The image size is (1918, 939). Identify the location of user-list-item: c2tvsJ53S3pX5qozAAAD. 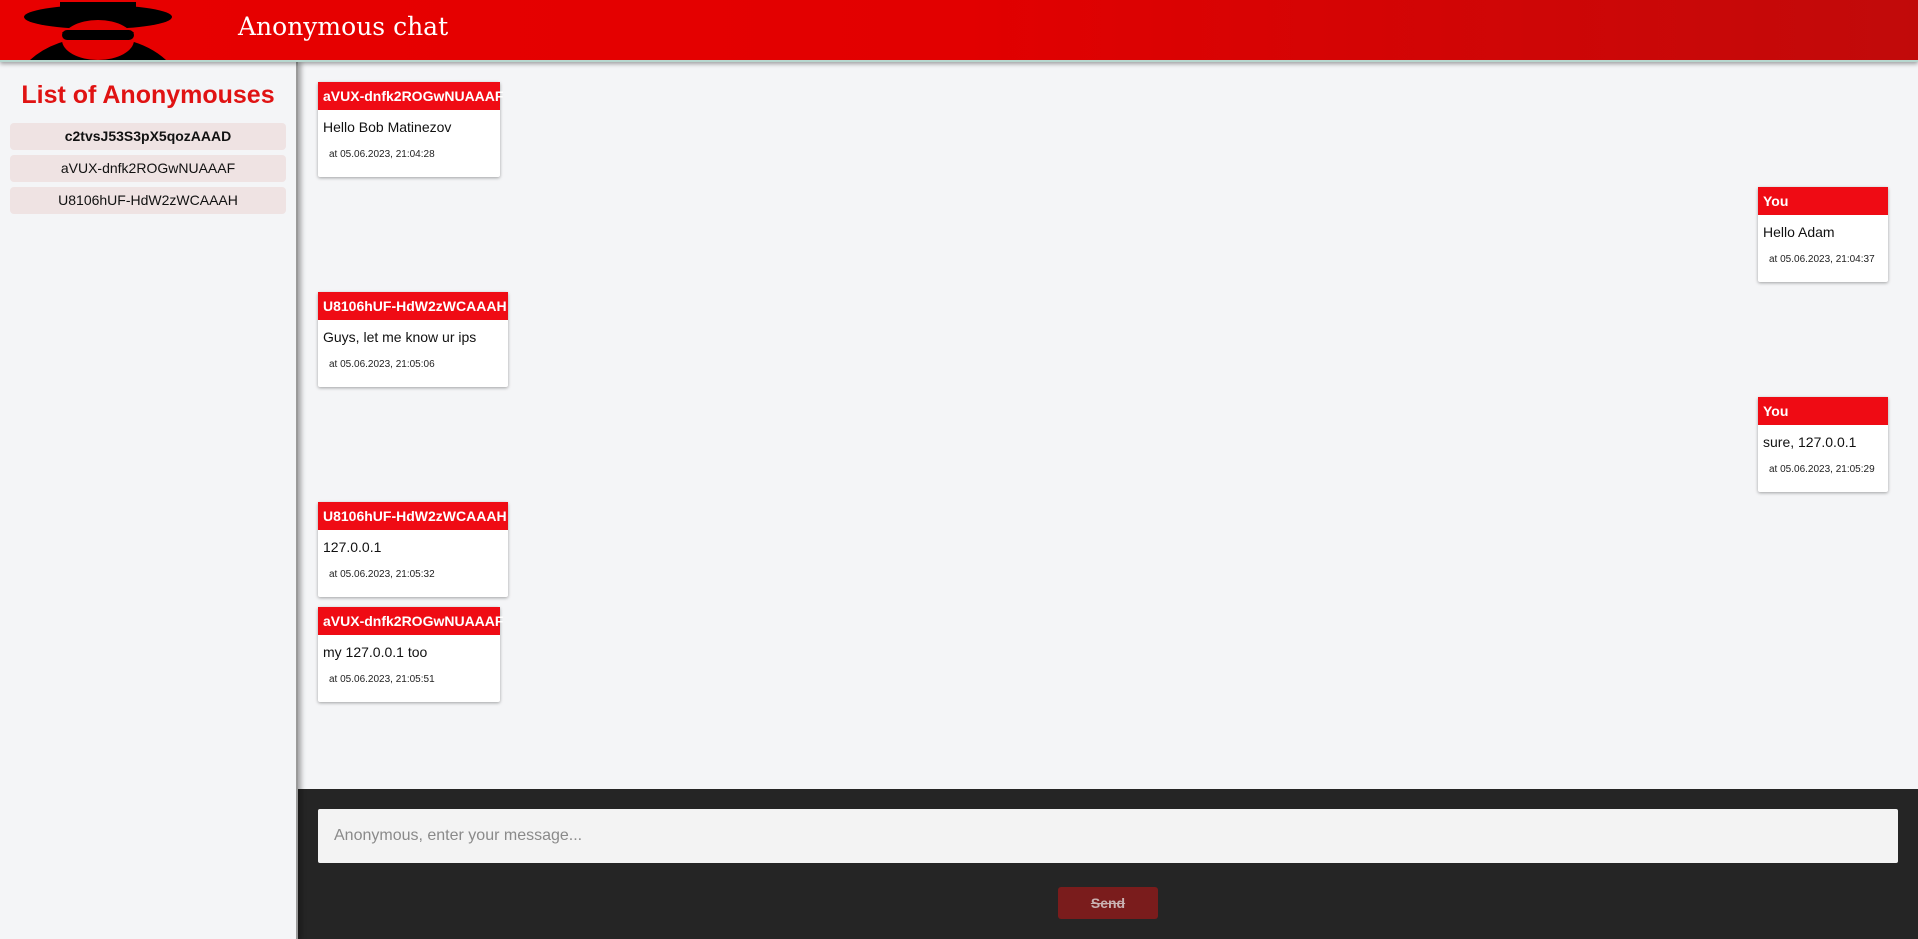
(148, 136).